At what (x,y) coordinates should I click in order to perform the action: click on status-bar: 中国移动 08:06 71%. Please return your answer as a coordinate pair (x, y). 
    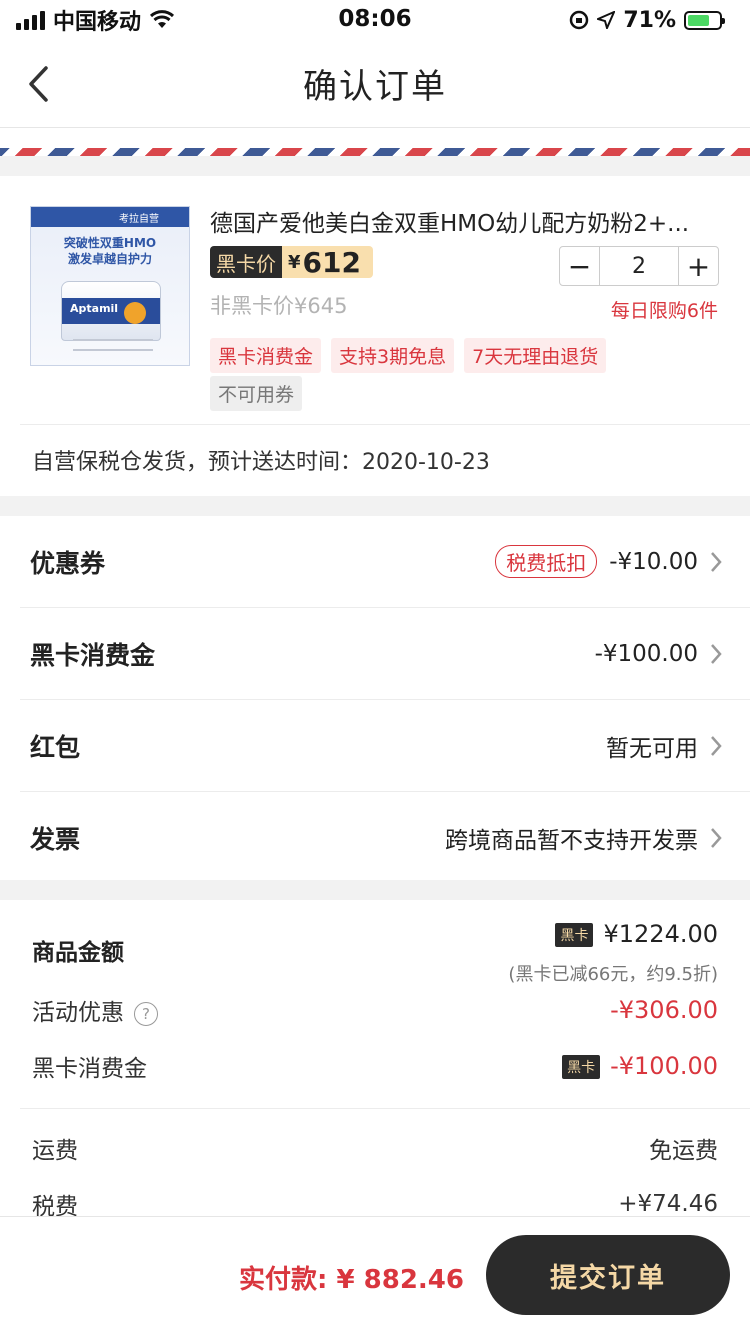
    Looking at the image, I should click on (375, 20).